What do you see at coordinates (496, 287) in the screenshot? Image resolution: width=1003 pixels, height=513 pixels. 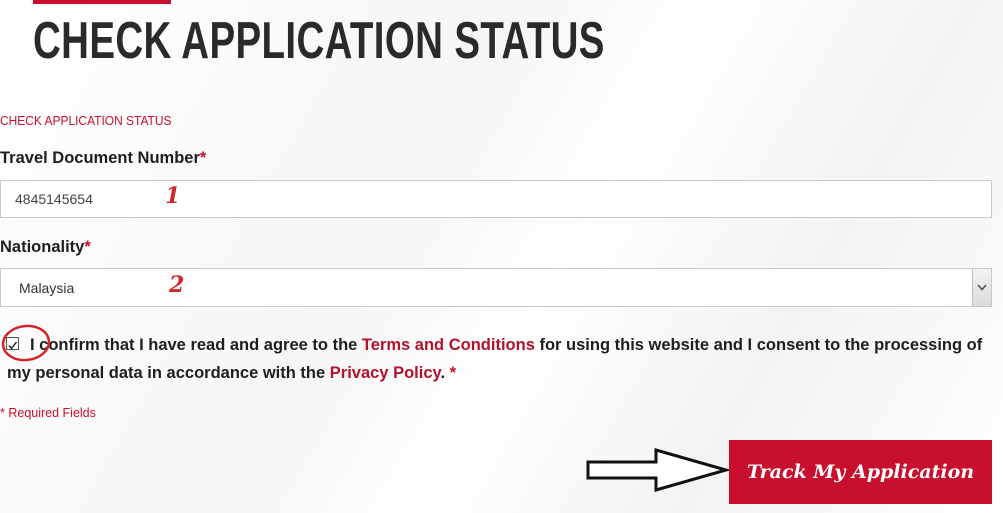 I see `nationality-select: Malaysia` at bounding box center [496, 287].